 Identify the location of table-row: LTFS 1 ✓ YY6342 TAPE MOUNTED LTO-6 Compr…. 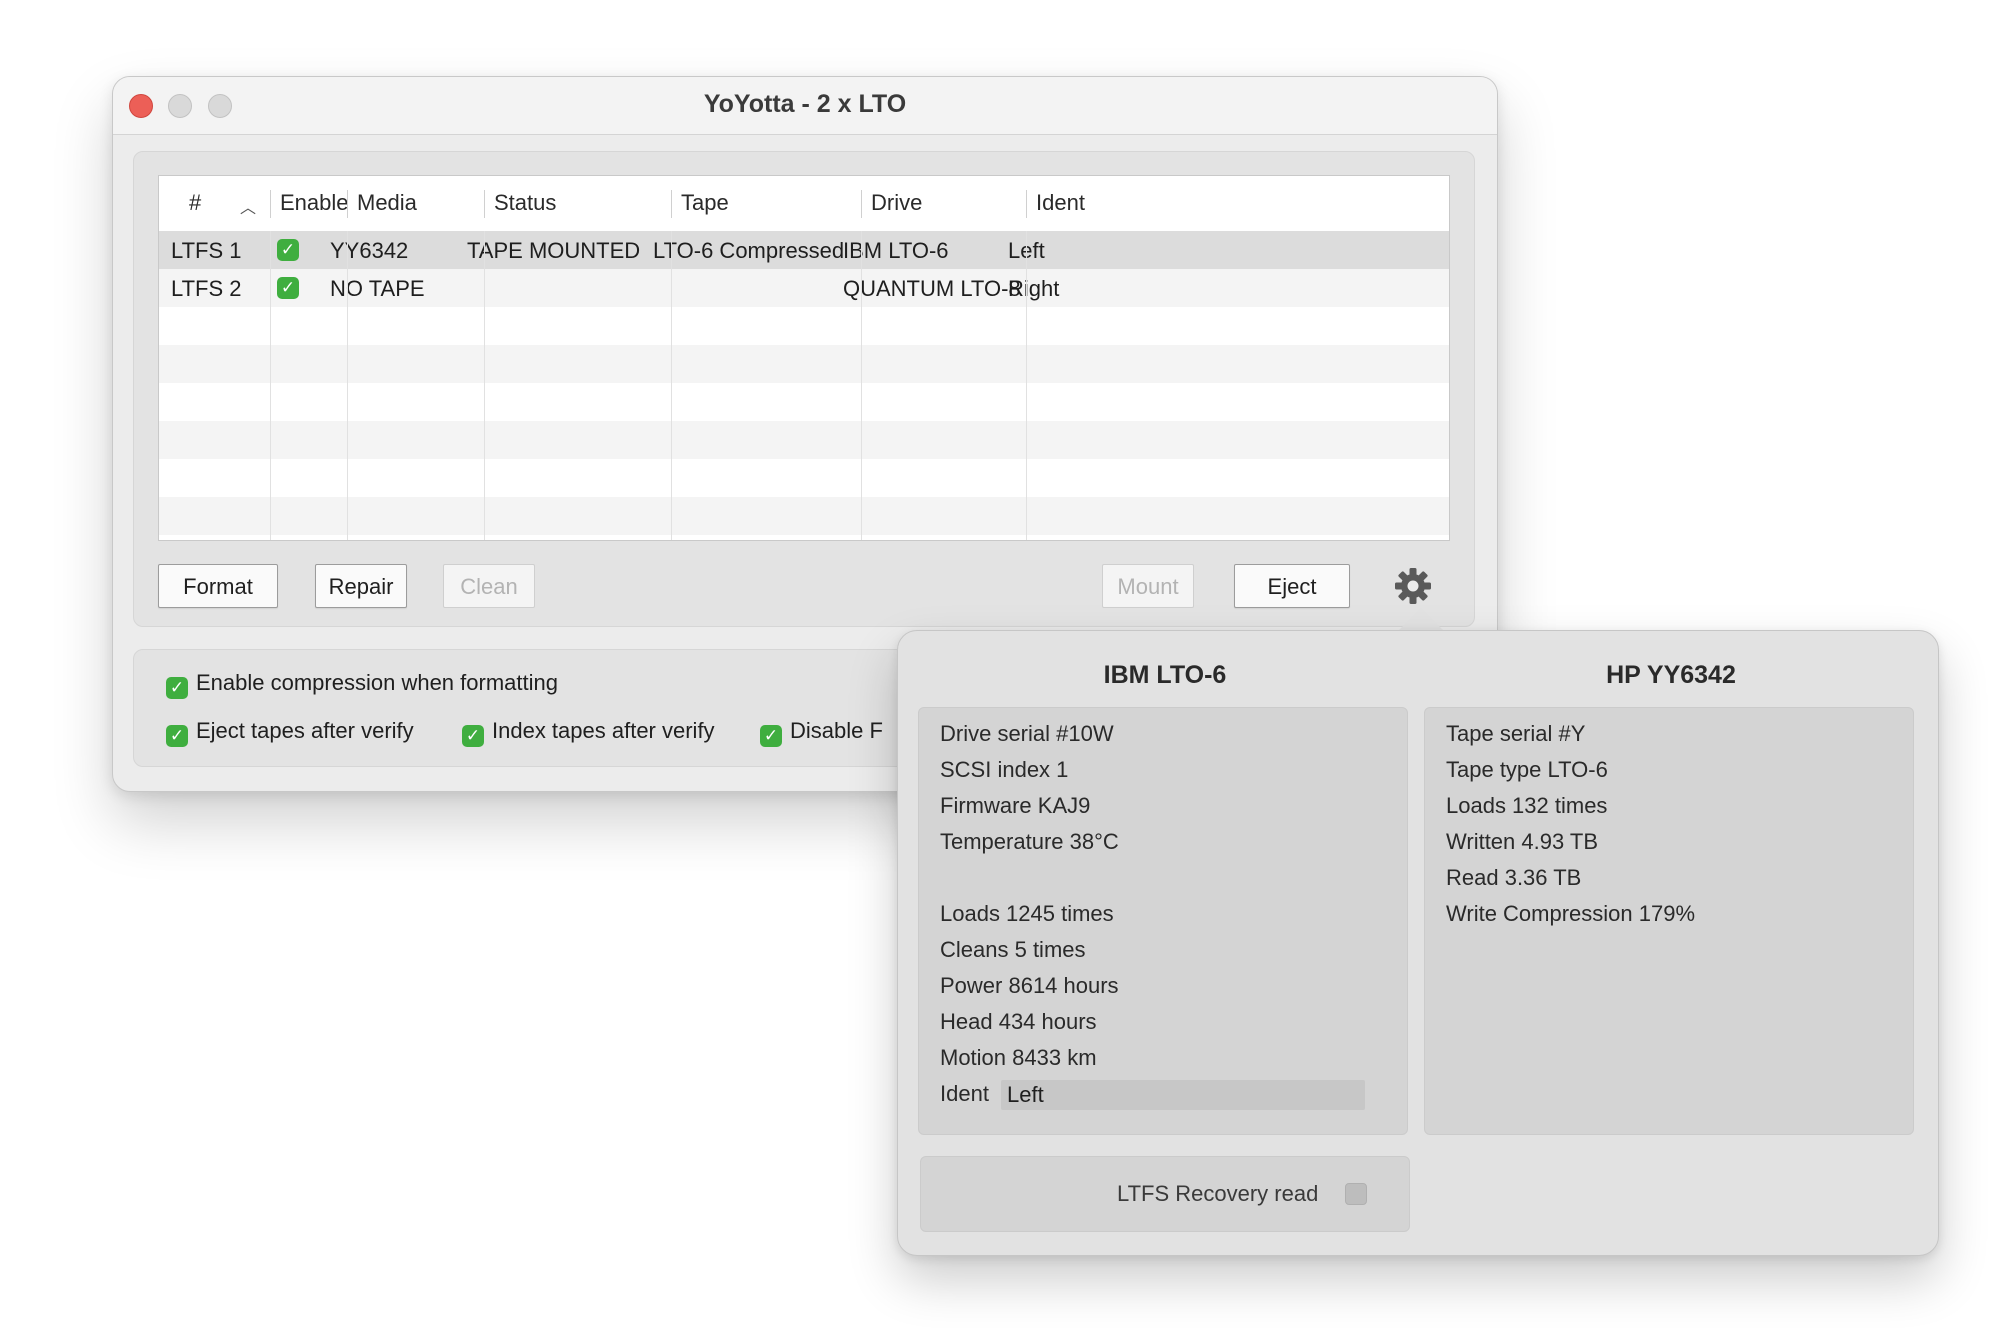
(804, 250).